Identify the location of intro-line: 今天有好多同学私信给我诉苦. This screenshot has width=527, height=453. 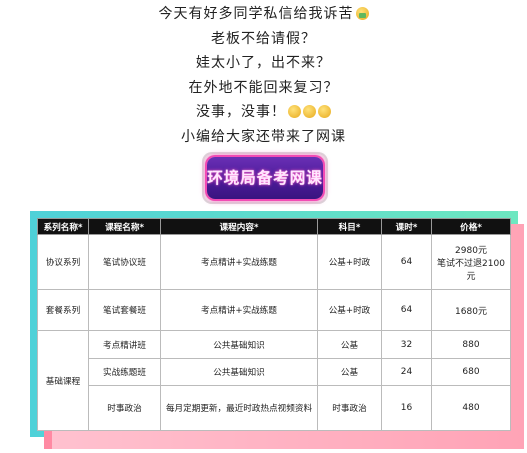
(263, 14).